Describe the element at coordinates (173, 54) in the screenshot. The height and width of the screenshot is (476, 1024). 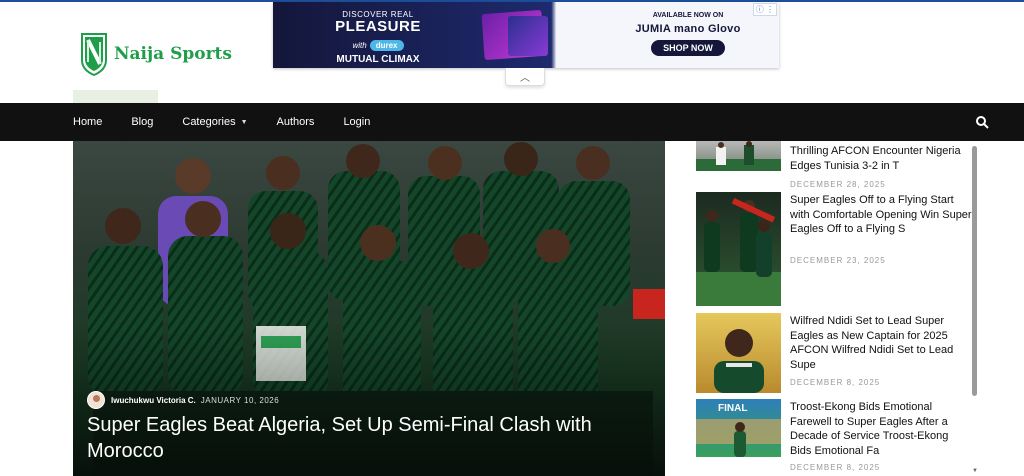
I see `site-name: Naija Sports` at that location.